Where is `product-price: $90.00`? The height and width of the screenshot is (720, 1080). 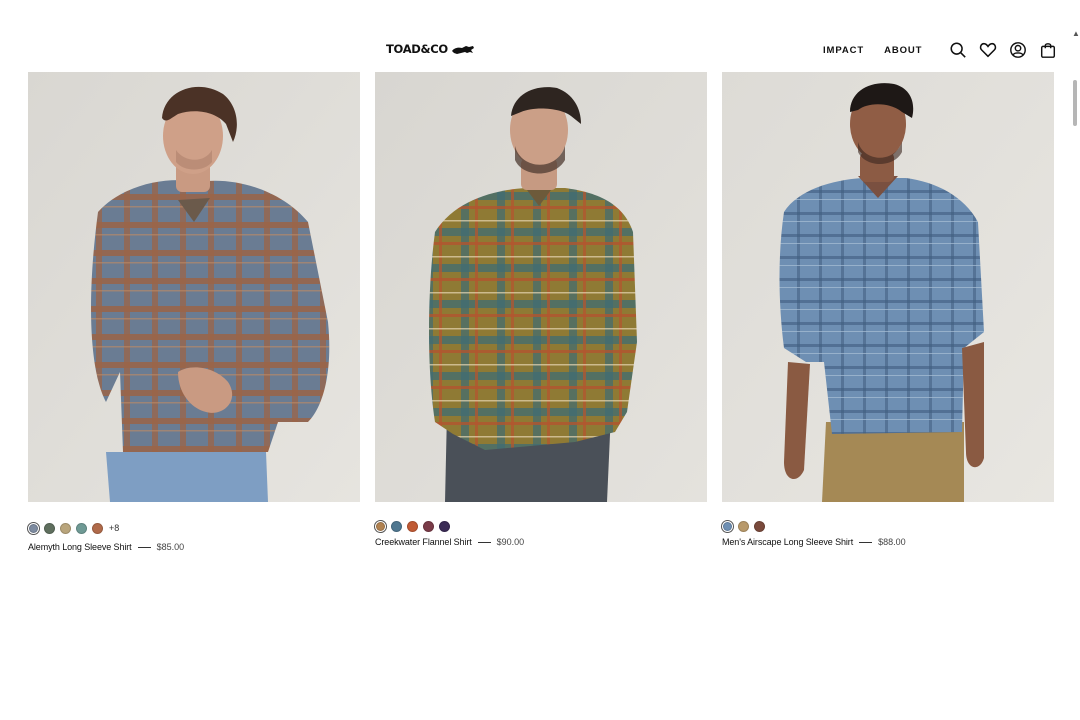 product-price: $90.00 is located at coordinates (510, 542).